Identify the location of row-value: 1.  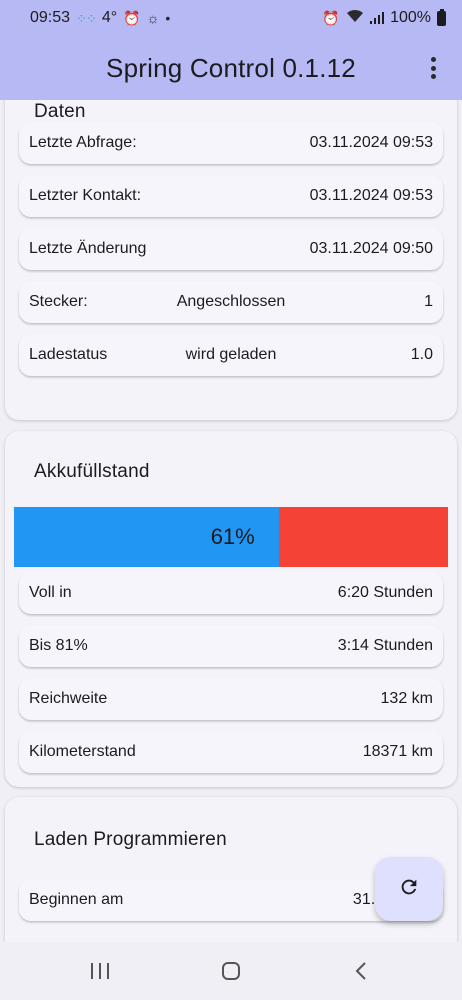
(428, 301).